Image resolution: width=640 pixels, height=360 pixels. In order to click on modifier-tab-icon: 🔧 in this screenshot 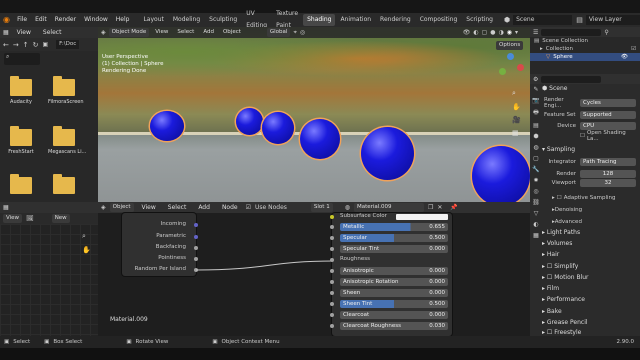, I will do `click(535, 169)`.